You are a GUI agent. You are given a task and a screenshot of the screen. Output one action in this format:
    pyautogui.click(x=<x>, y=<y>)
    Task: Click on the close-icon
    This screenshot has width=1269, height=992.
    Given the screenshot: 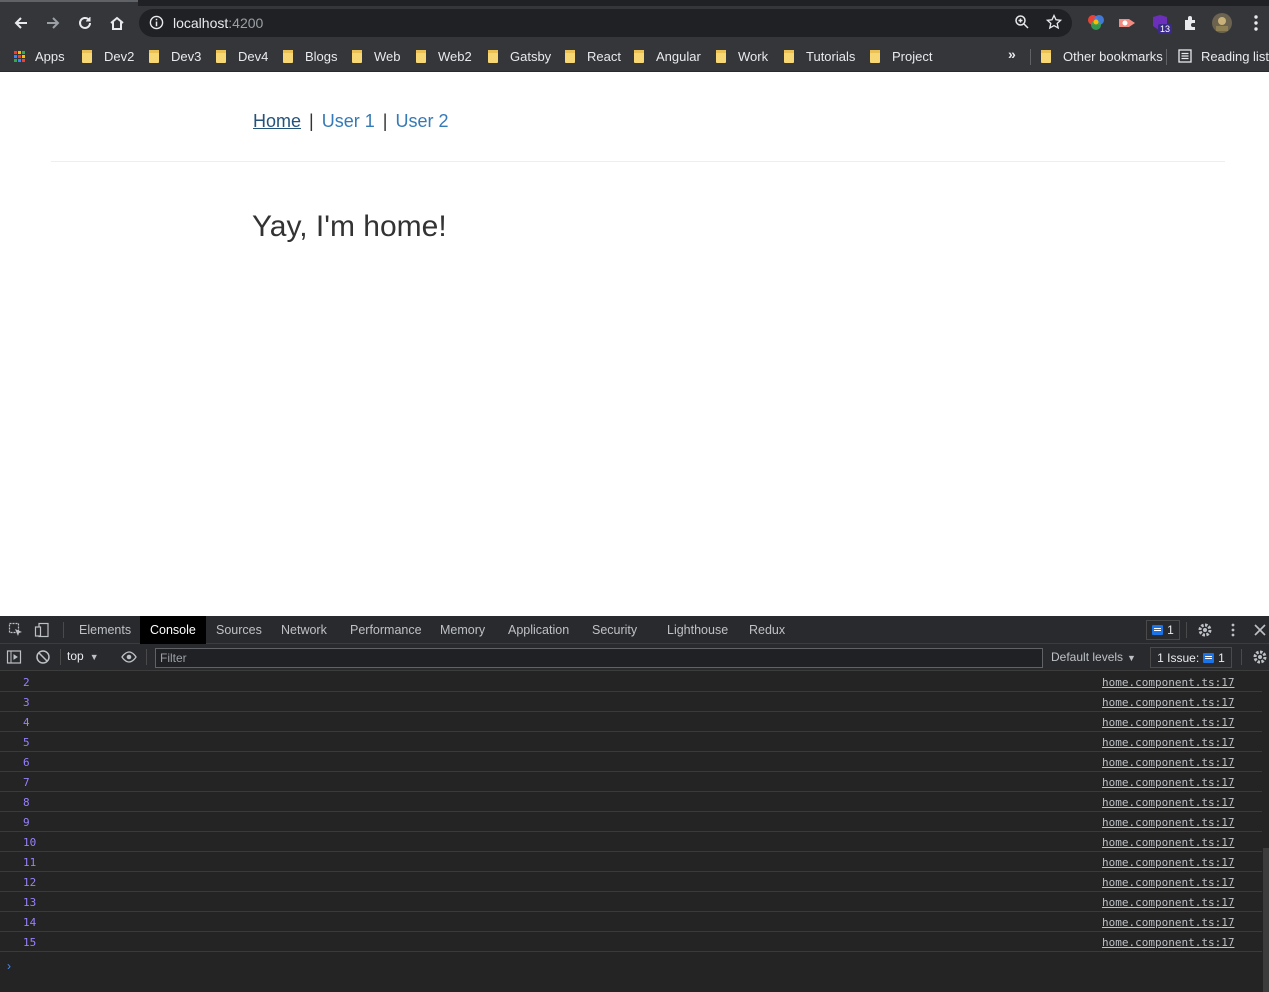 What is the action you would take?
    pyautogui.click(x=1260, y=630)
    